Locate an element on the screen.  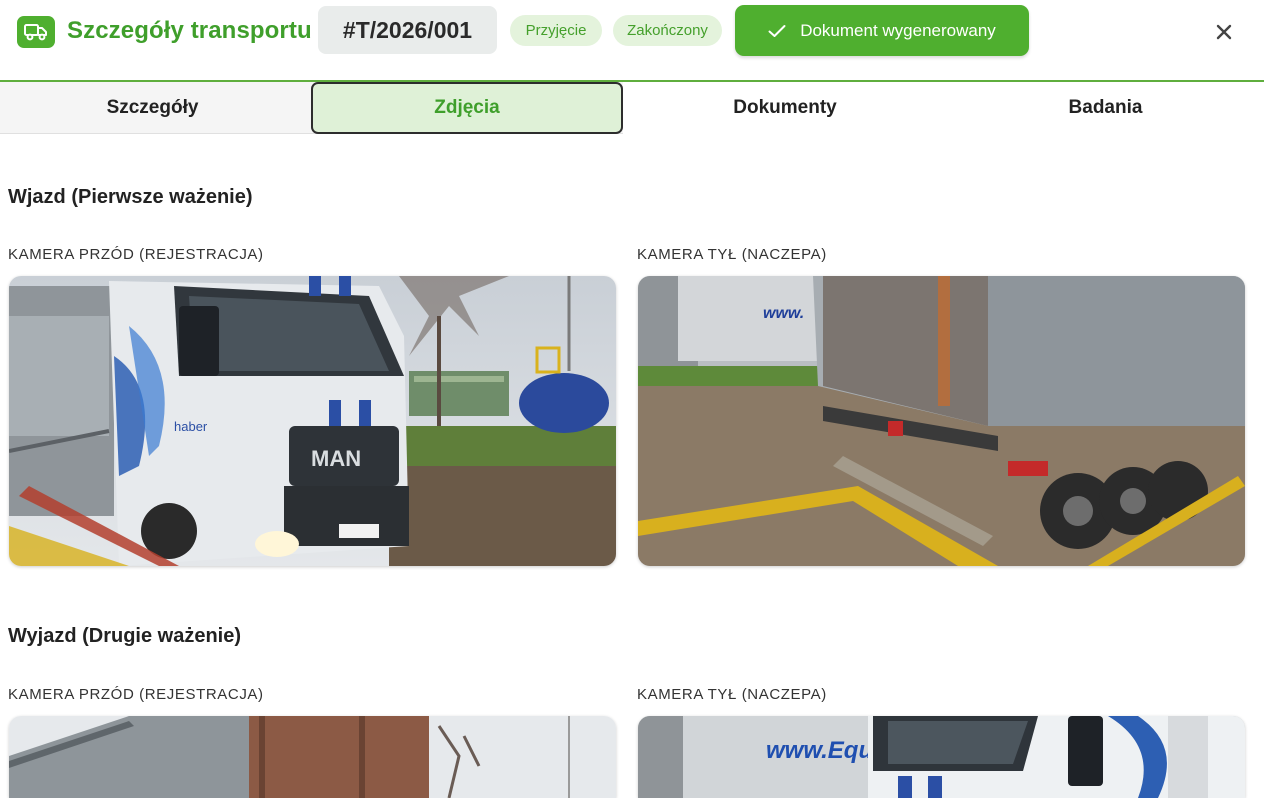
trailer-text: www. is located at coordinates (783, 313).